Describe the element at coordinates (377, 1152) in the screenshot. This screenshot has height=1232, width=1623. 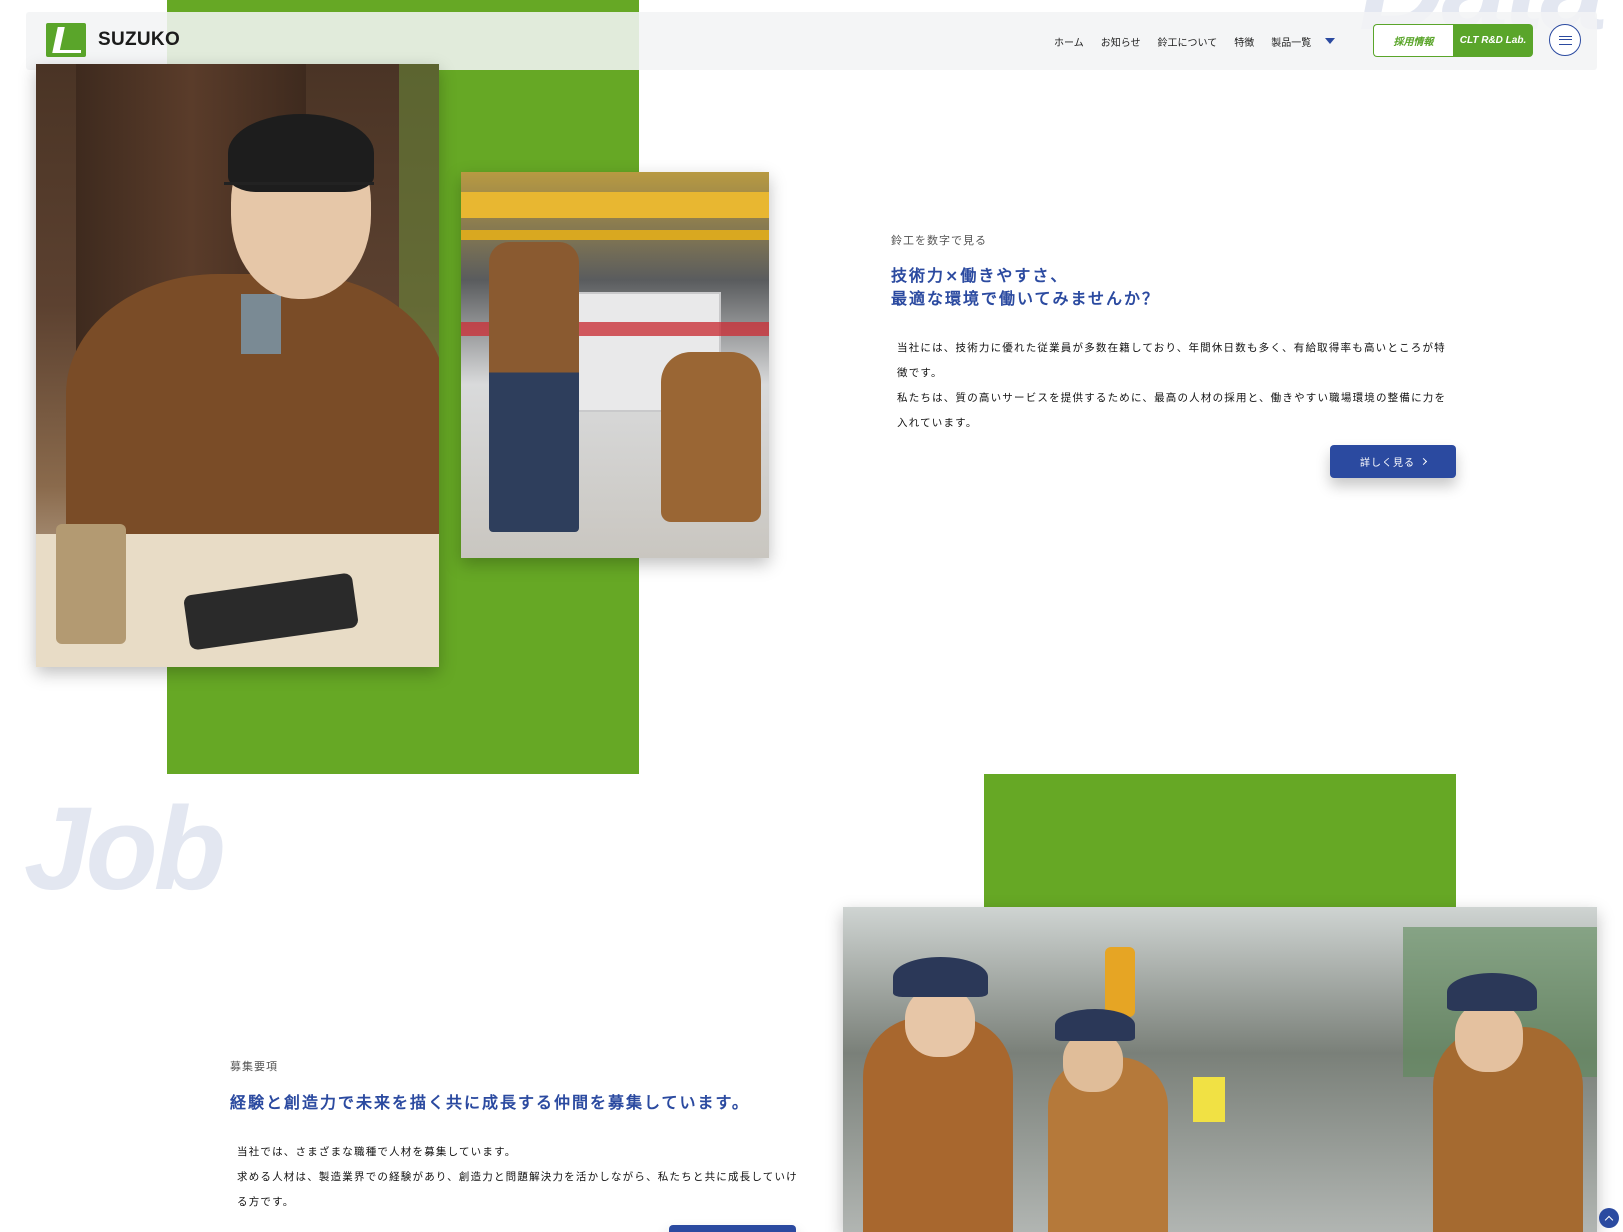
I see `job-section-body-line1: 当社では、さまざまな職種で人材を募集しています。` at that location.